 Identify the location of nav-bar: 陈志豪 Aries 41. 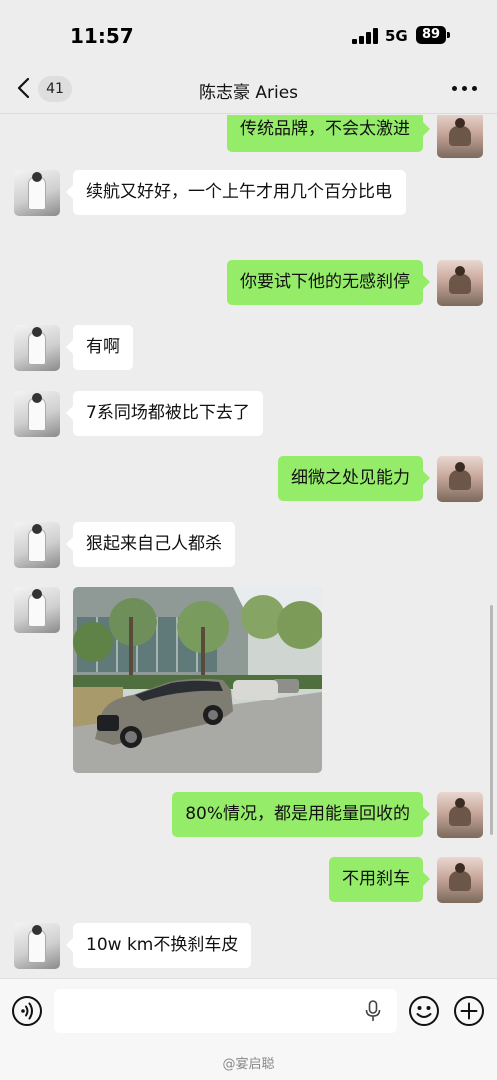
(248, 90).